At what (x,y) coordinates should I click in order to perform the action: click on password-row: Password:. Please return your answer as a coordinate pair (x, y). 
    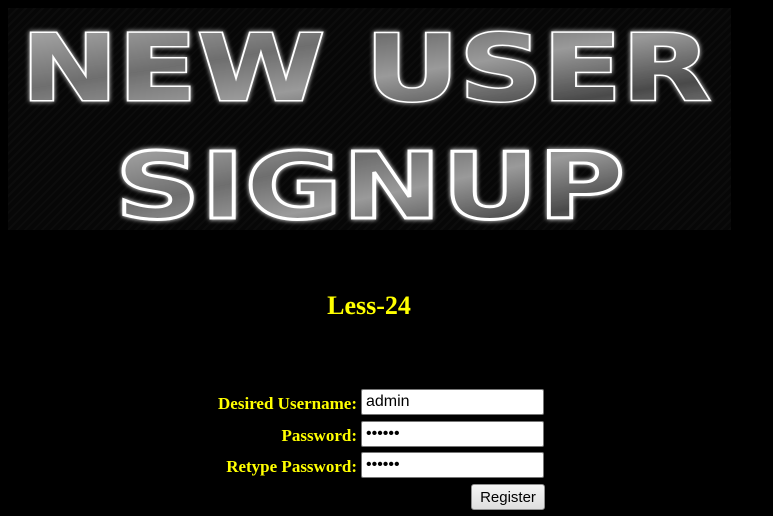
    Looking at the image, I should click on (370, 435).